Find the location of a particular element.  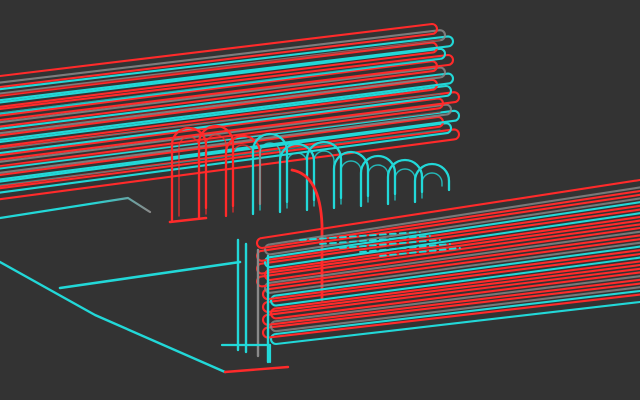

loop-base-rail is located at coordinates (188, 220).